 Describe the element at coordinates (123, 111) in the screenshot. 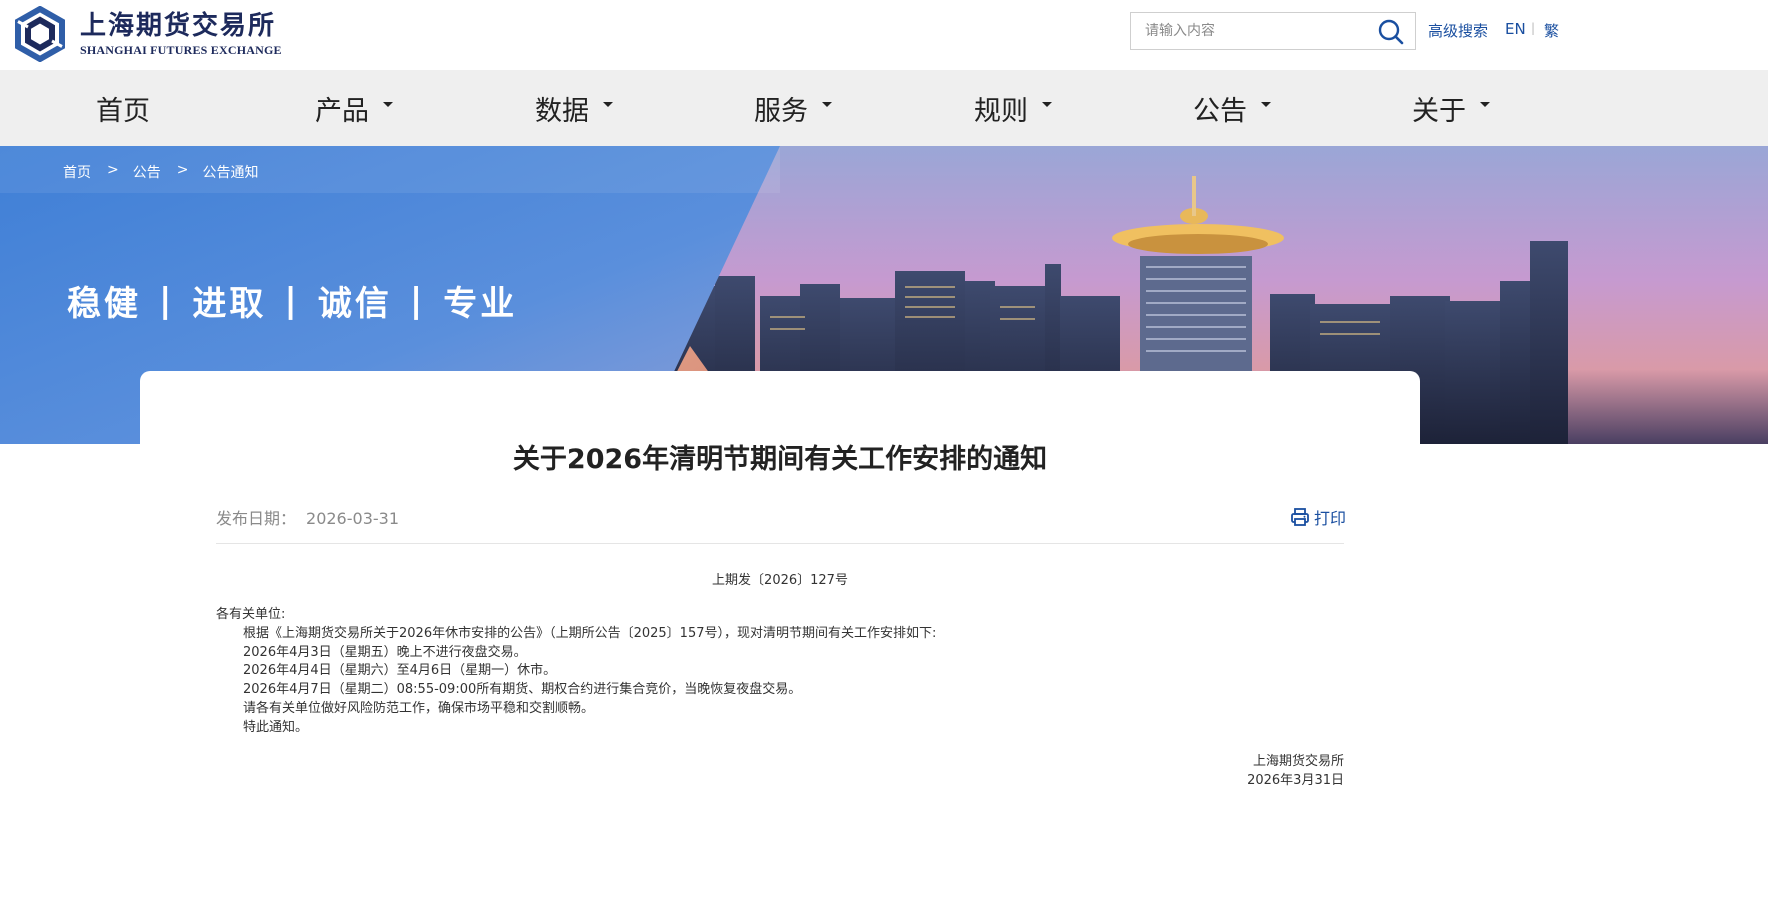

I see `nav-item-label: 首页` at that location.